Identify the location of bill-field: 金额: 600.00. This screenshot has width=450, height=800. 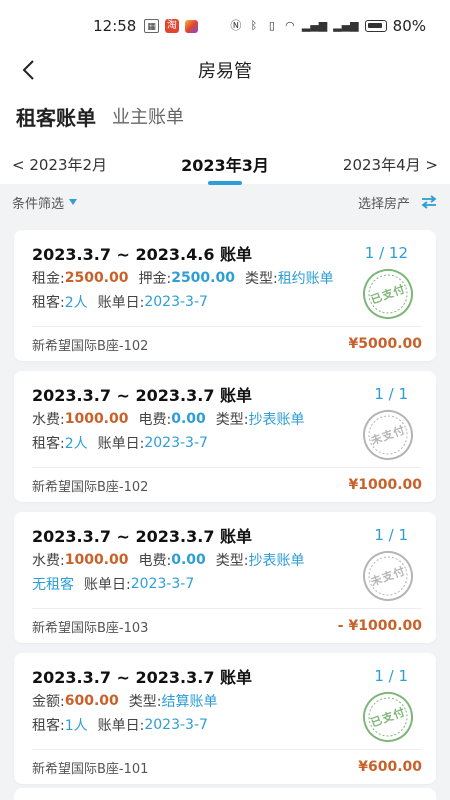
(75, 701).